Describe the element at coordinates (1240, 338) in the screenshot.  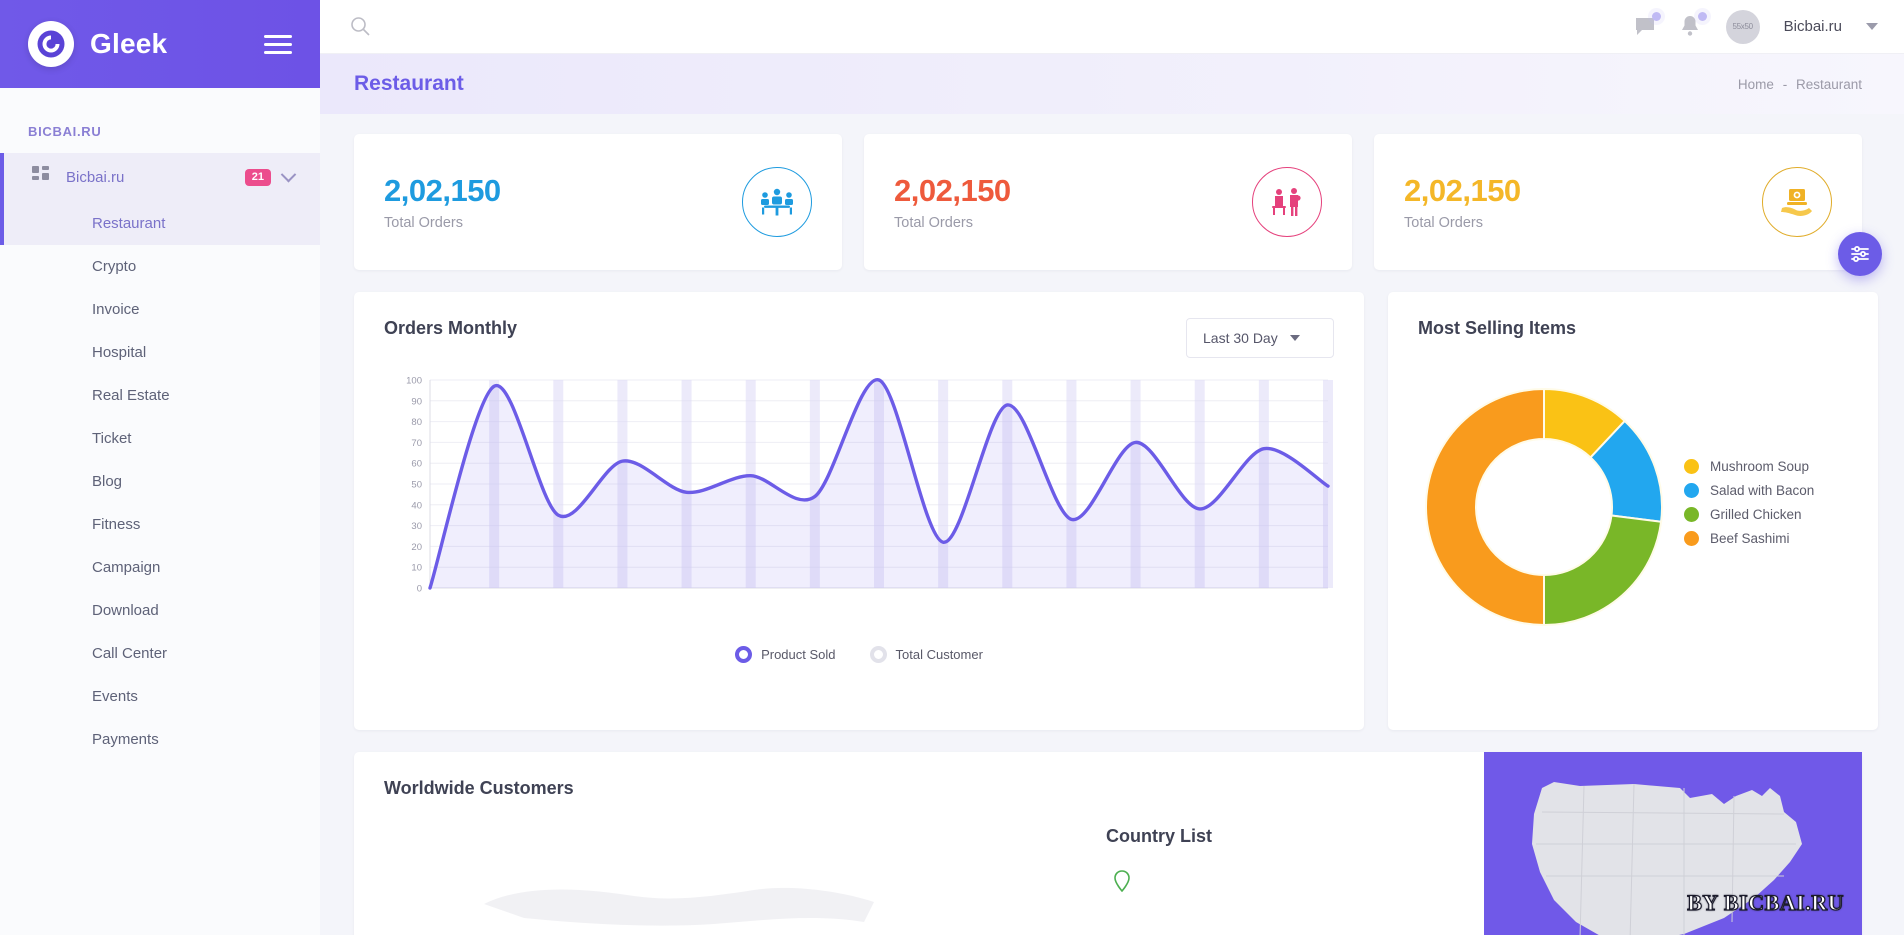
I see `period-select-value: Last 30 Day` at that location.